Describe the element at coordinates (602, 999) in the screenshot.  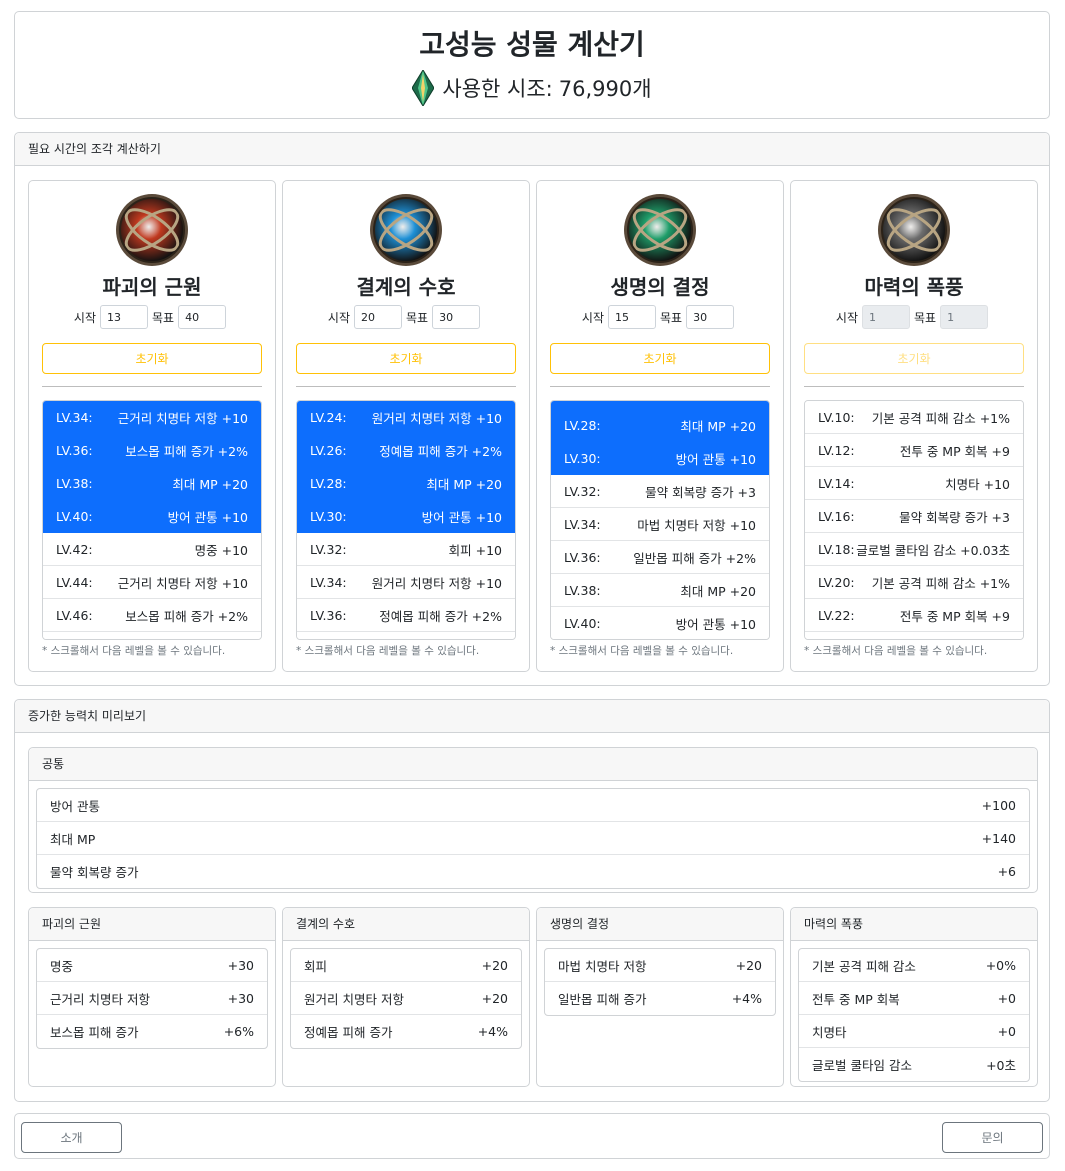
I see `stat-name: 일반몹 피해 증가` at that location.